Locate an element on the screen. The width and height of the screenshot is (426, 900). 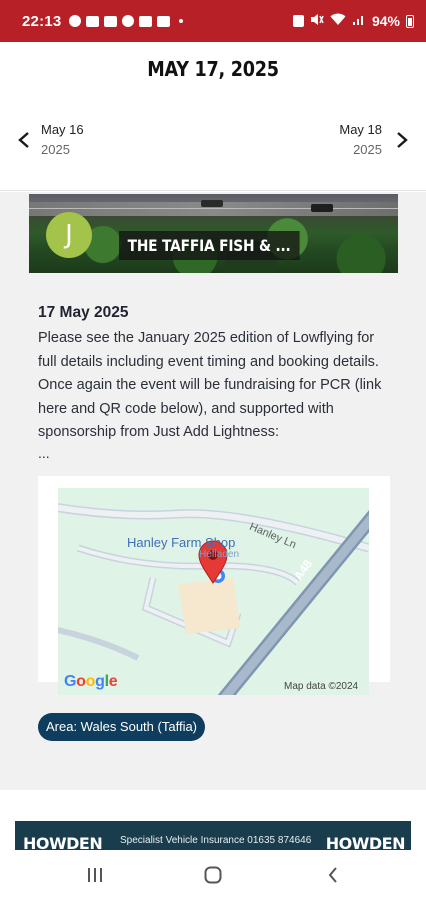
next-year: 2025 is located at coordinates (367, 149).